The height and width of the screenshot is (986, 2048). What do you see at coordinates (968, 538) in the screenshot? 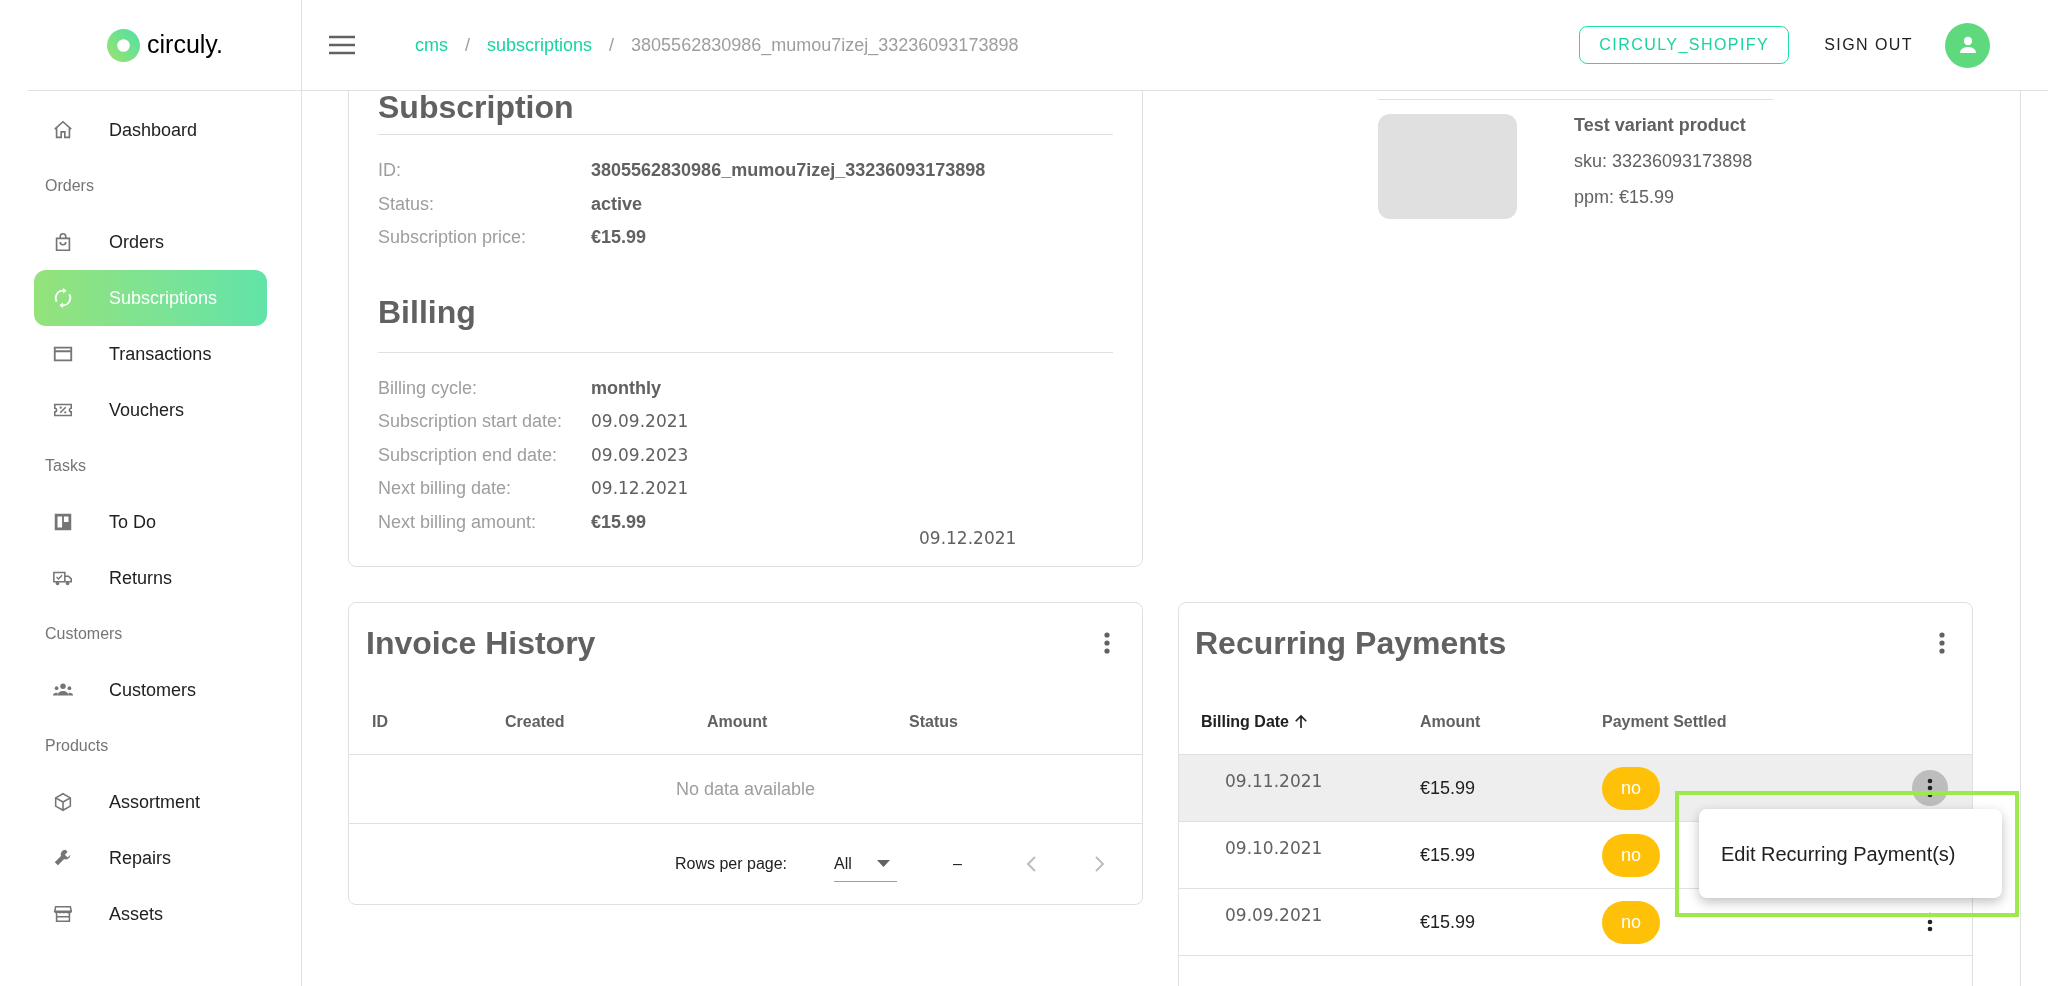
I see `date-text: 09.12.2021` at bounding box center [968, 538].